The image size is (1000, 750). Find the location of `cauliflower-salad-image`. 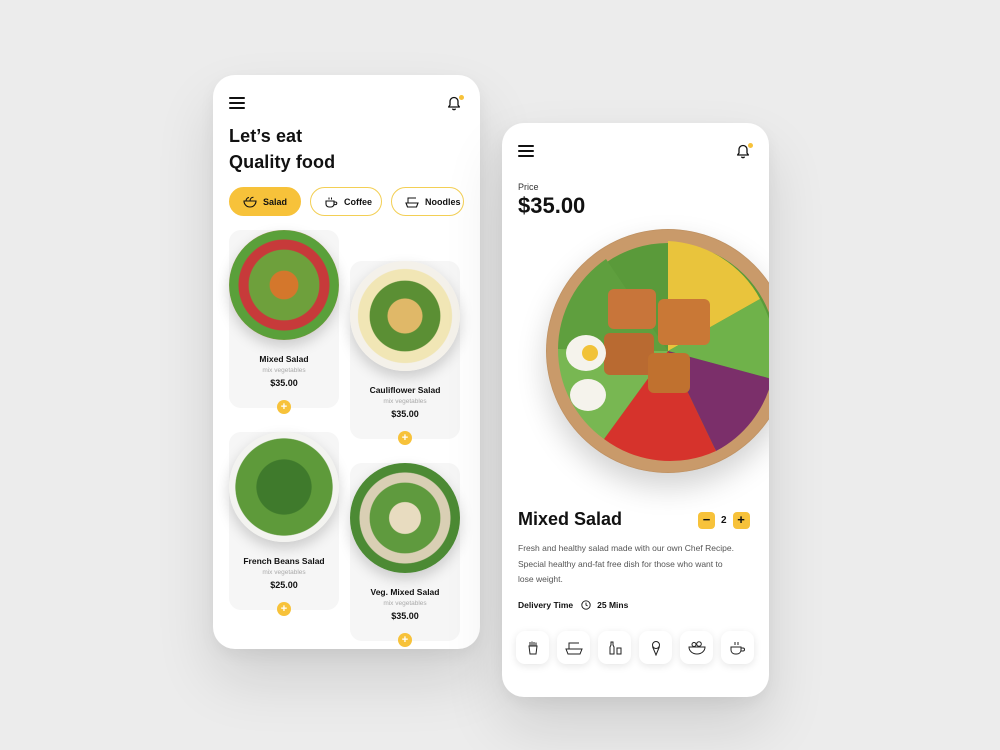

cauliflower-salad-image is located at coordinates (405, 316).